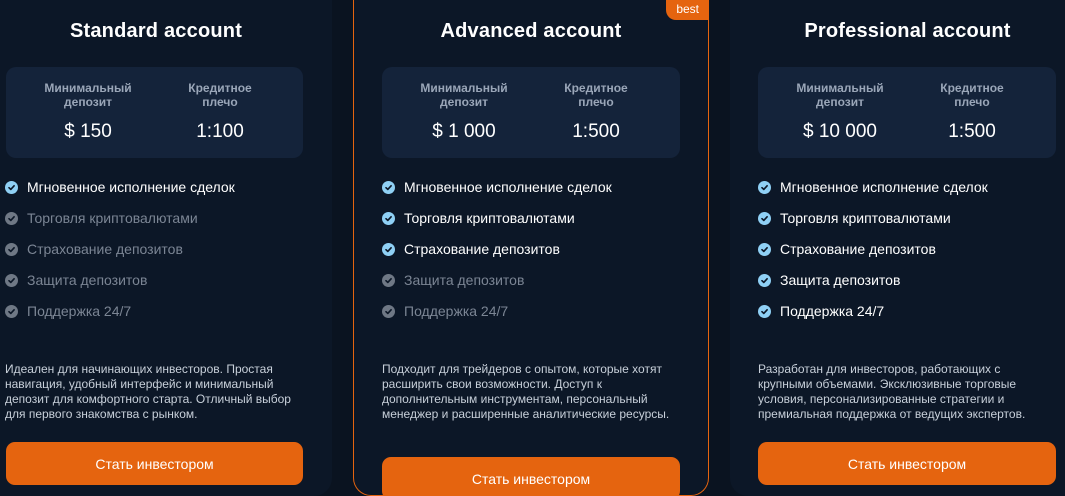 The height and width of the screenshot is (496, 1065). I want to click on min-deposit-value: $ 10 000, so click(840, 131).